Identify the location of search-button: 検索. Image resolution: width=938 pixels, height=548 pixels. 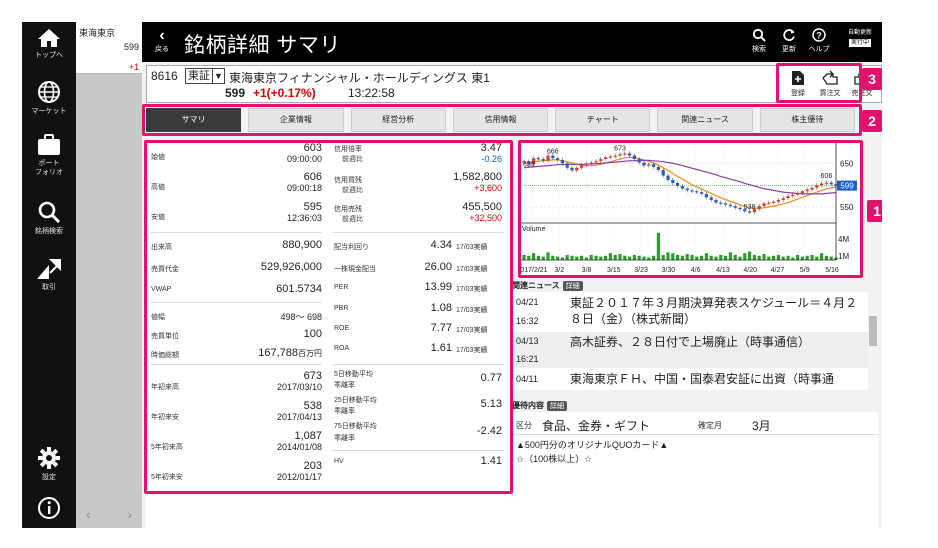
(759, 41).